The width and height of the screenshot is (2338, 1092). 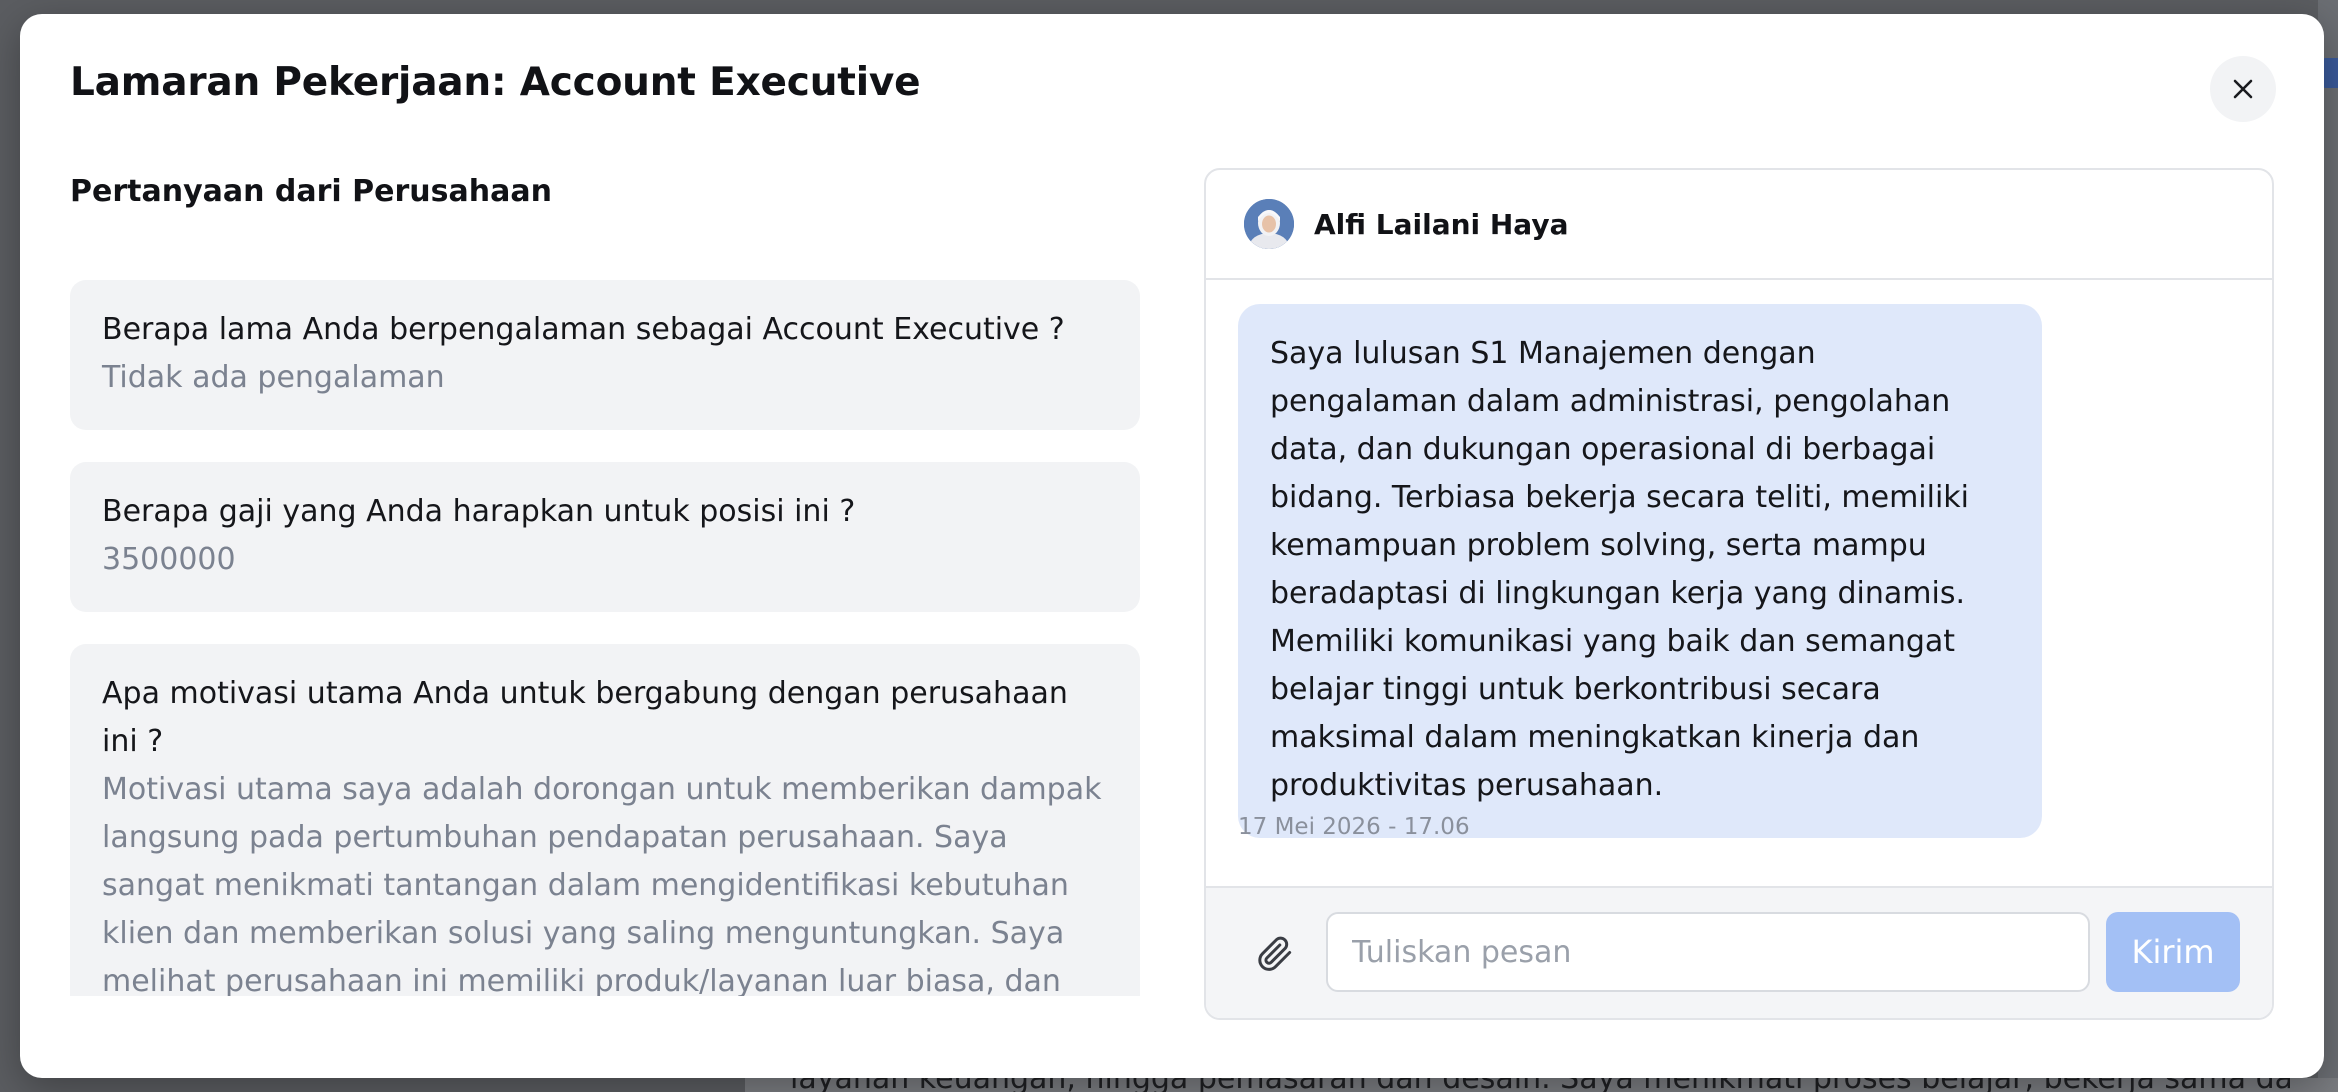 I want to click on send-button: Kirim, so click(x=2173, y=952).